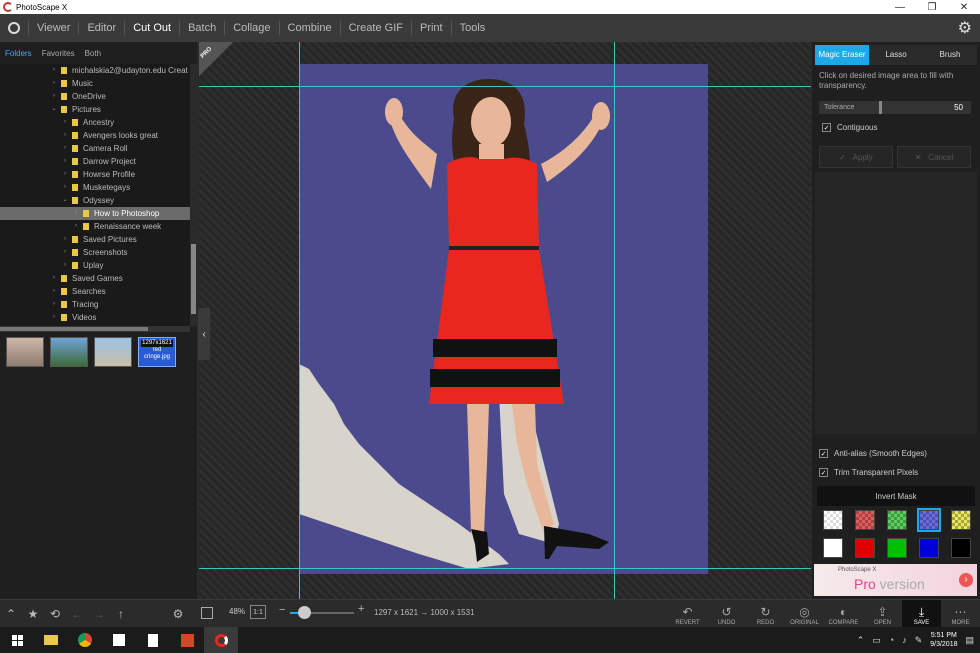 The width and height of the screenshot is (980, 653). What do you see at coordinates (876, 640) in the screenshot?
I see `battery-icon: ▭` at bounding box center [876, 640].